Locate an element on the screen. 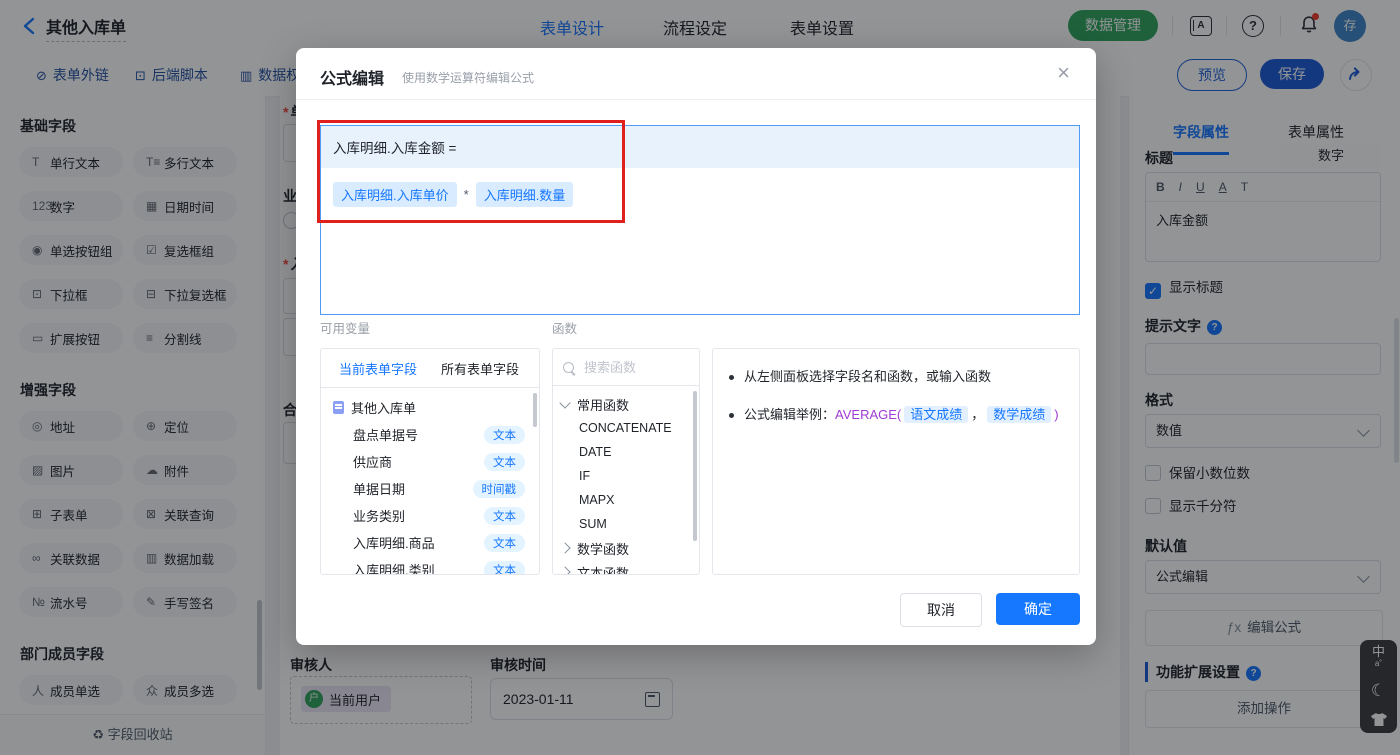 This screenshot has width=1400, height=755. confirm-button: 确定 is located at coordinates (1038, 609).